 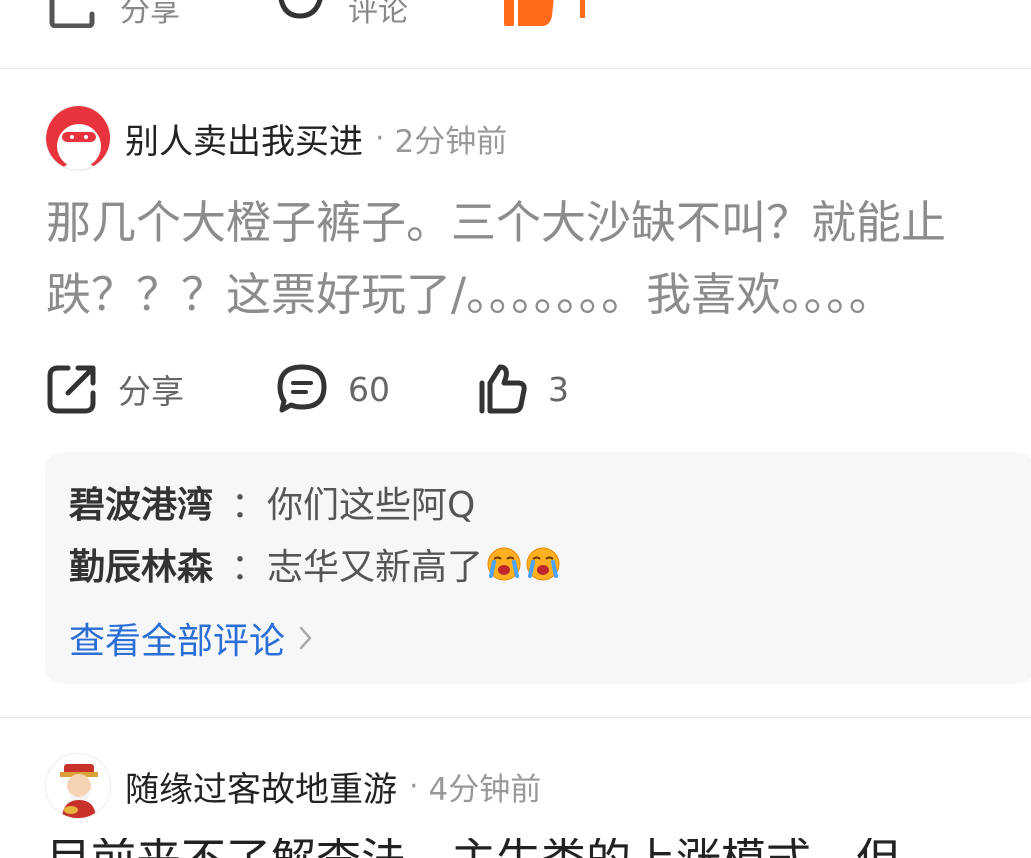 I want to click on comment-text: 你们这些阿Q, so click(x=371, y=505).